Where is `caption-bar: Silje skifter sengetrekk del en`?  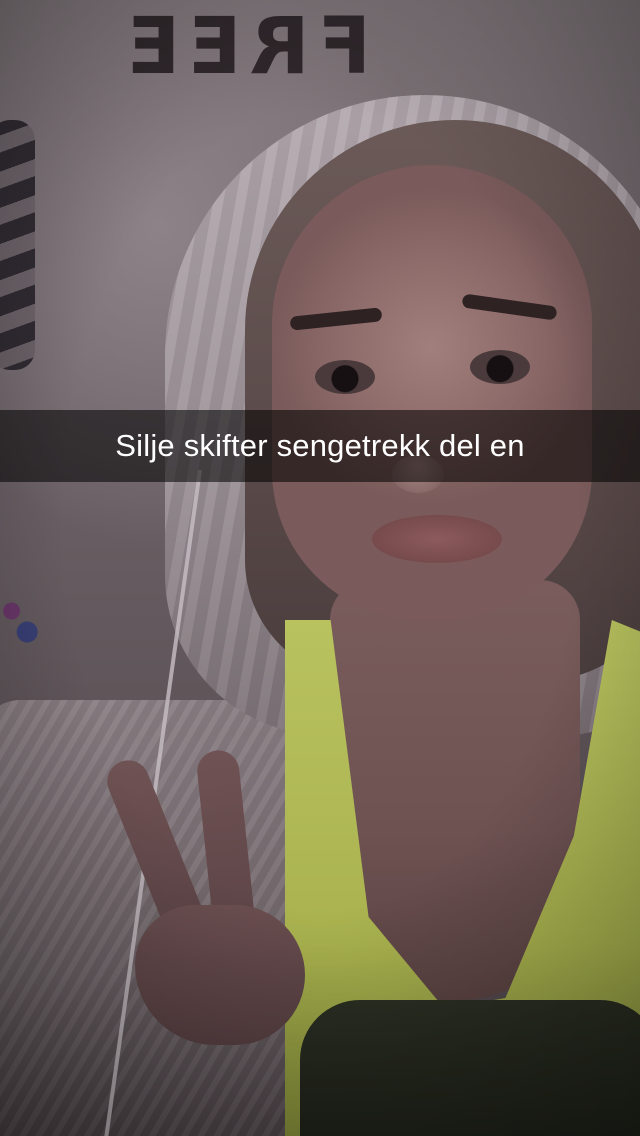 caption-bar: Silje skifter sengetrekk del en is located at coordinates (320, 446).